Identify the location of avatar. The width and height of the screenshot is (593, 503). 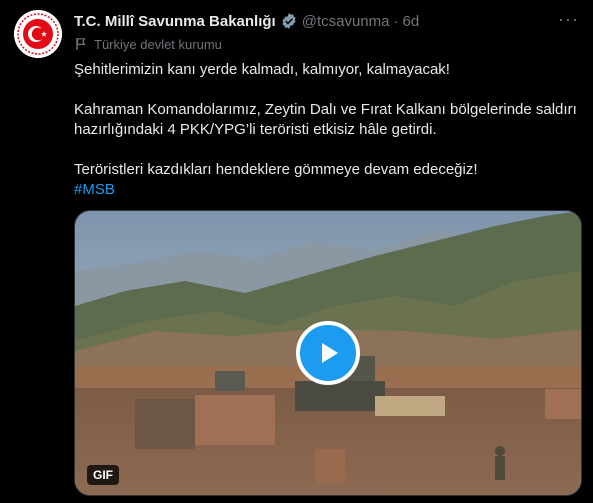
(38, 34).